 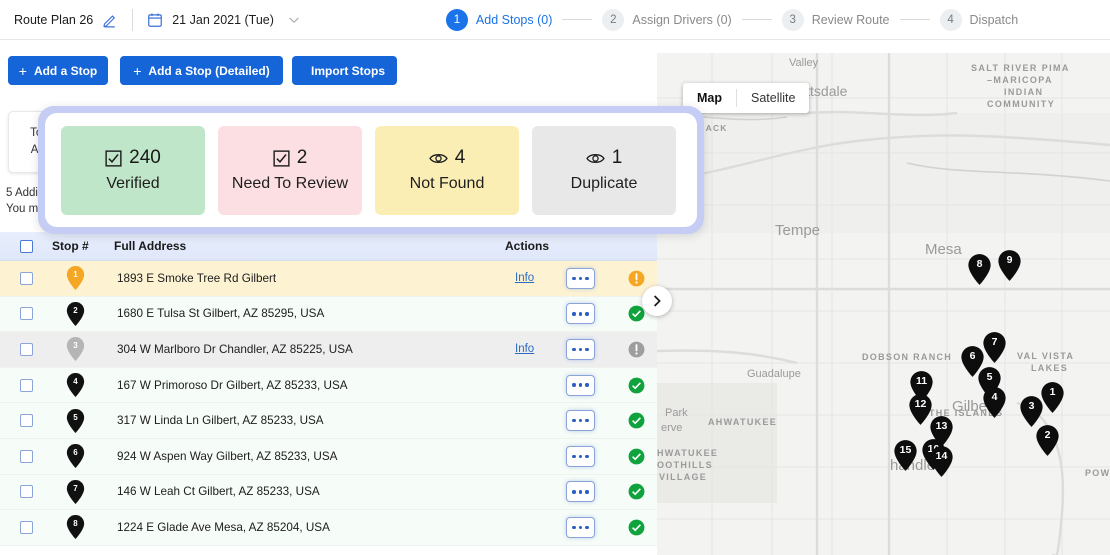 I want to click on svg-text: 6, so click(x=75, y=452).